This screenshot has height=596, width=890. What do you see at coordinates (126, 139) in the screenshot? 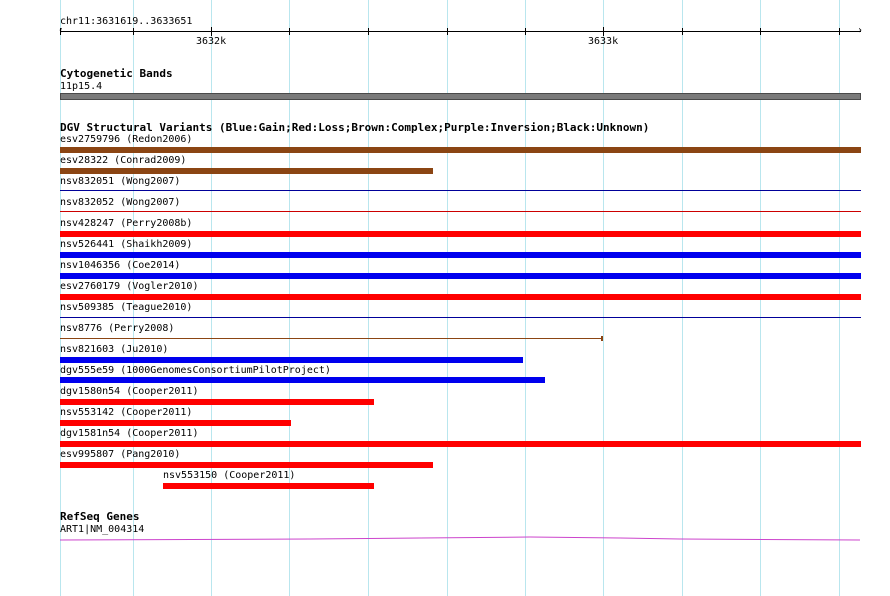
I see `dgv-track-label: esv2759796 (Redon2006)` at bounding box center [126, 139].